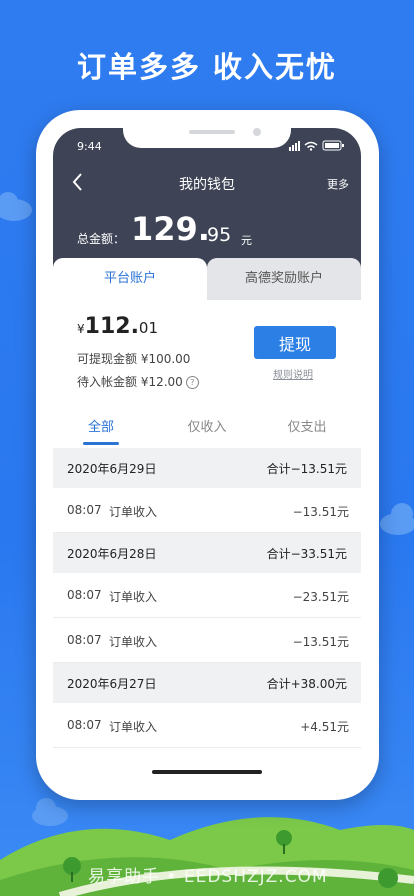  What do you see at coordinates (306, 469) in the screenshot?
I see `day-total: 合计−13.51元` at bounding box center [306, 469].